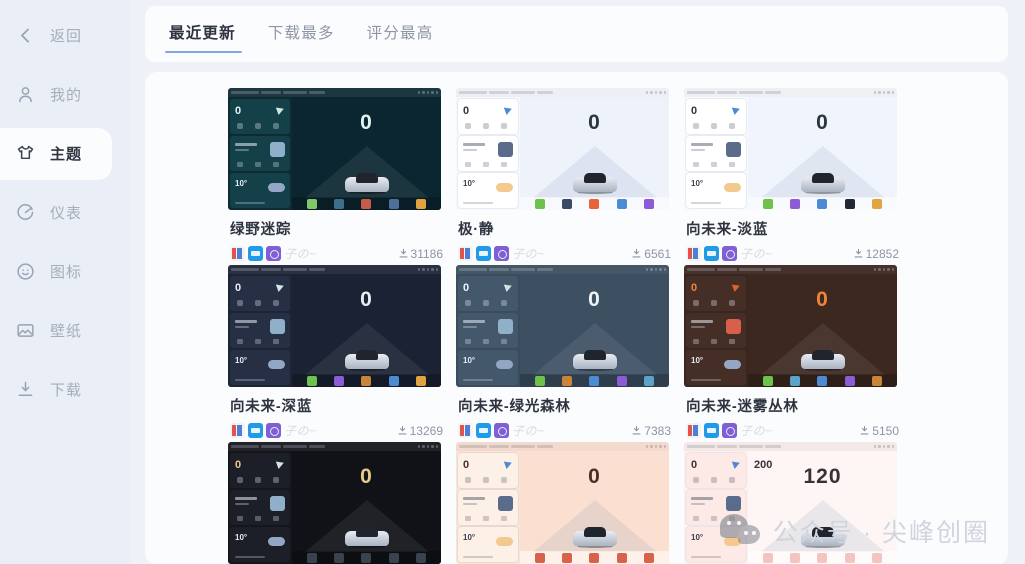  What do you see at coordinates (426, 430) in the screenshot?
I see `download-count-value: 13269` at bounding box center [426, 430].